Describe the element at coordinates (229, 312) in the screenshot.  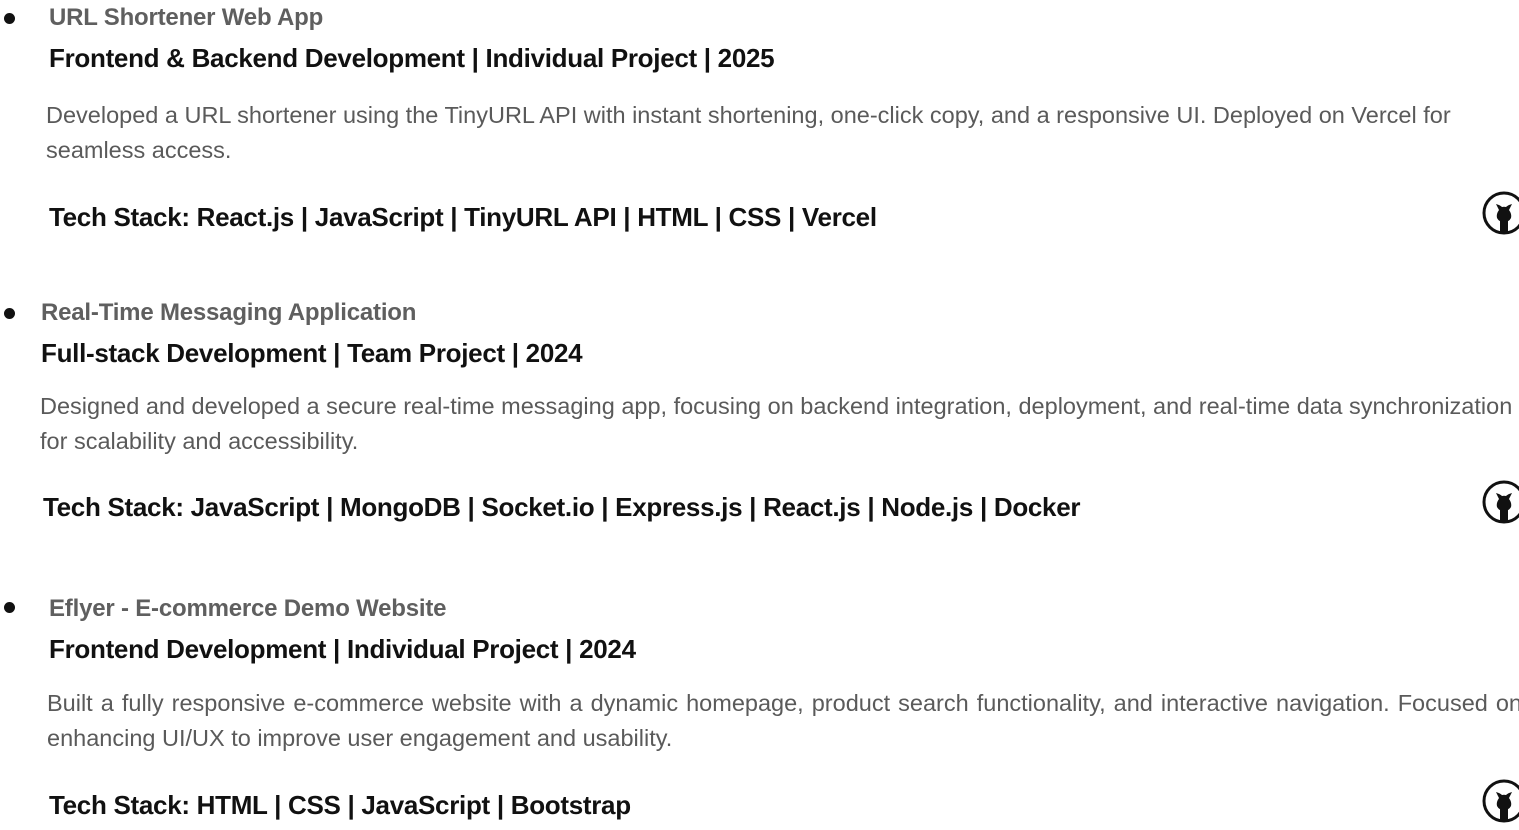
I see `project-title: Real-Time Messaging Application` at that location.